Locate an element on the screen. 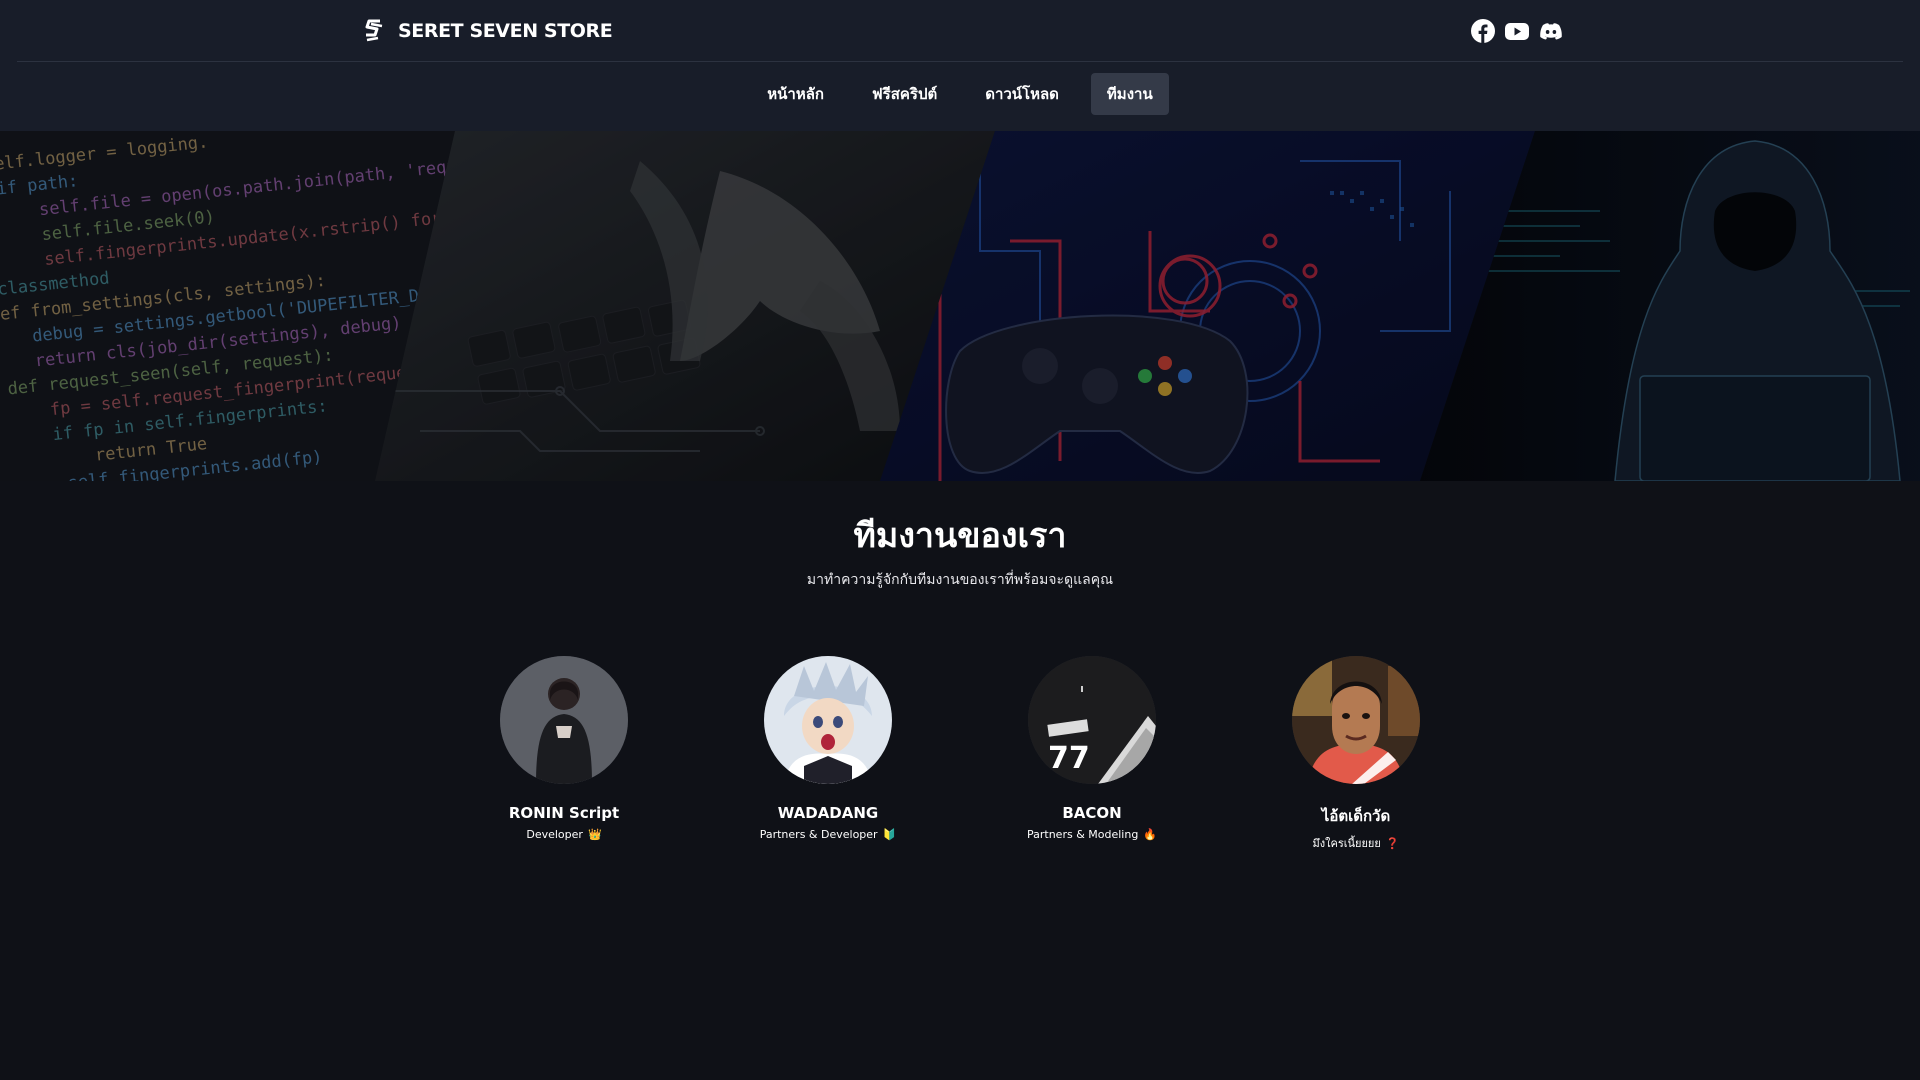 The image size is (1920, 1080). member-name: BACON is located at coordinates (1092, 813).